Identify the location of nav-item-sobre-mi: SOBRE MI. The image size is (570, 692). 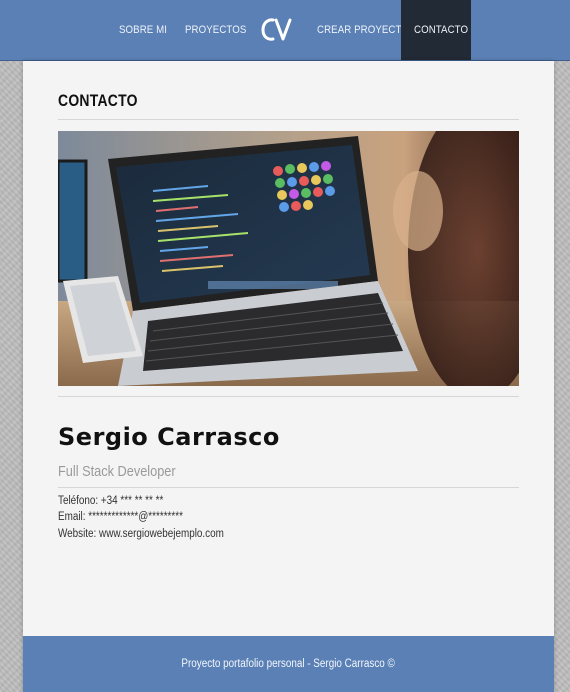
(143, 30).